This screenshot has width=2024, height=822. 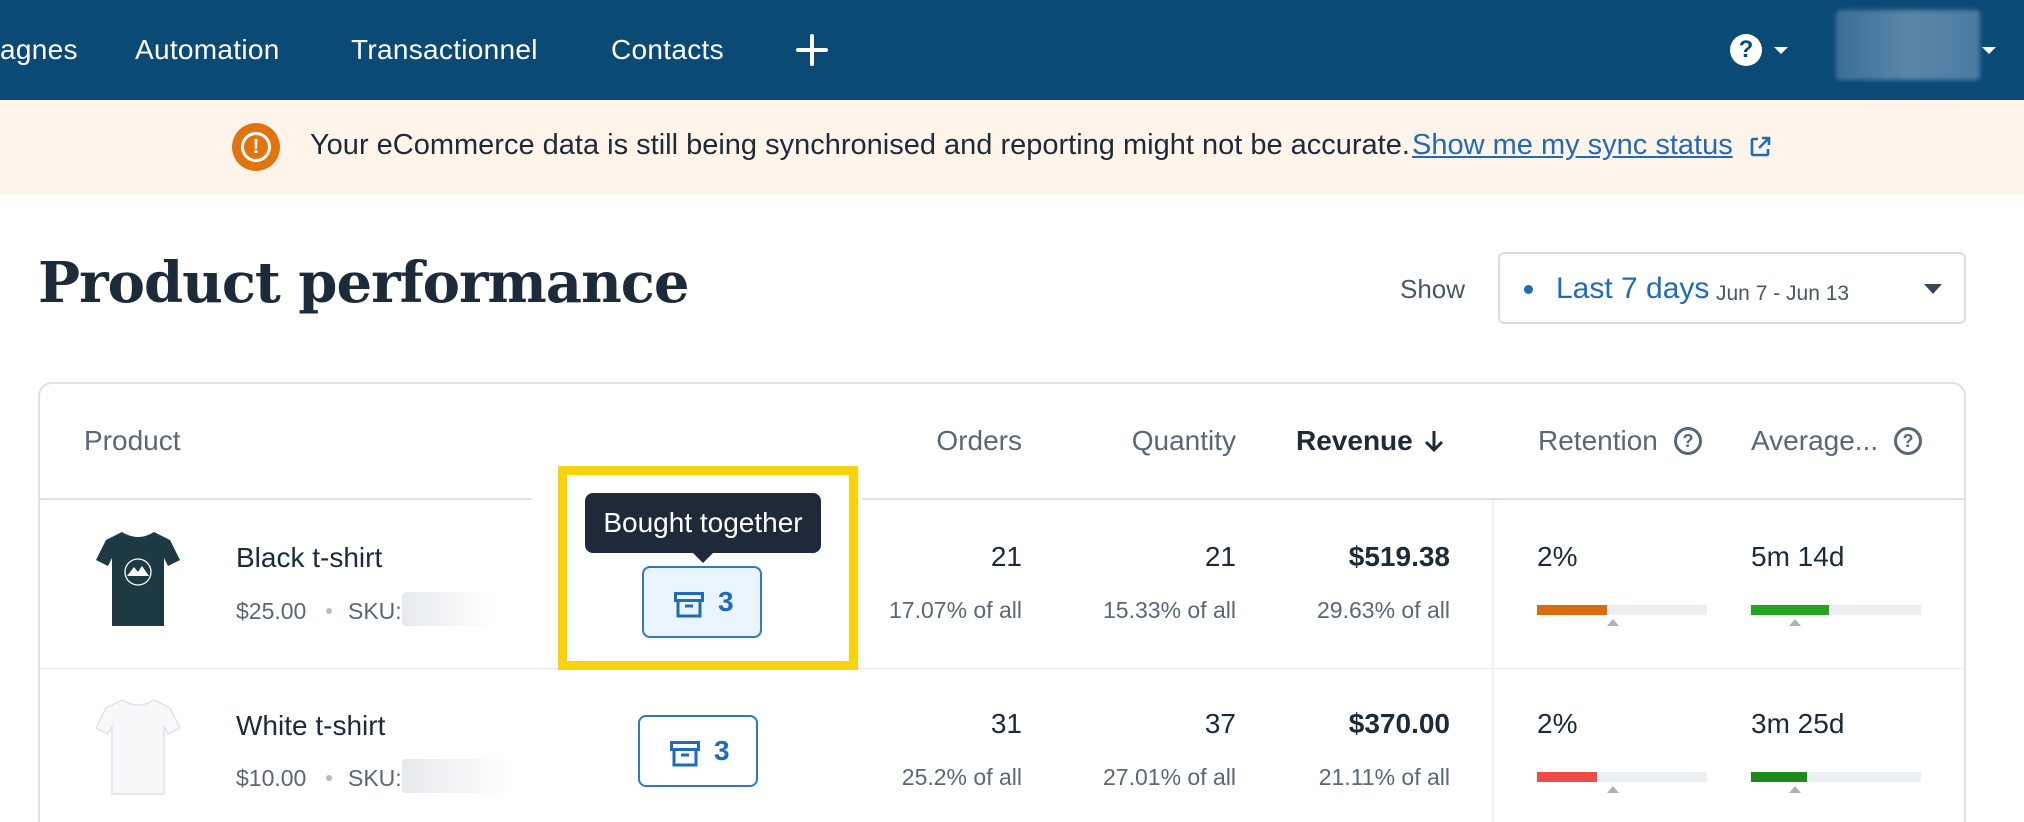 What do you see at coordinates (1383, 610) in the screenshot?
I see `revenue-percent: 29.63% of all` at bounding box center [1383, 610].